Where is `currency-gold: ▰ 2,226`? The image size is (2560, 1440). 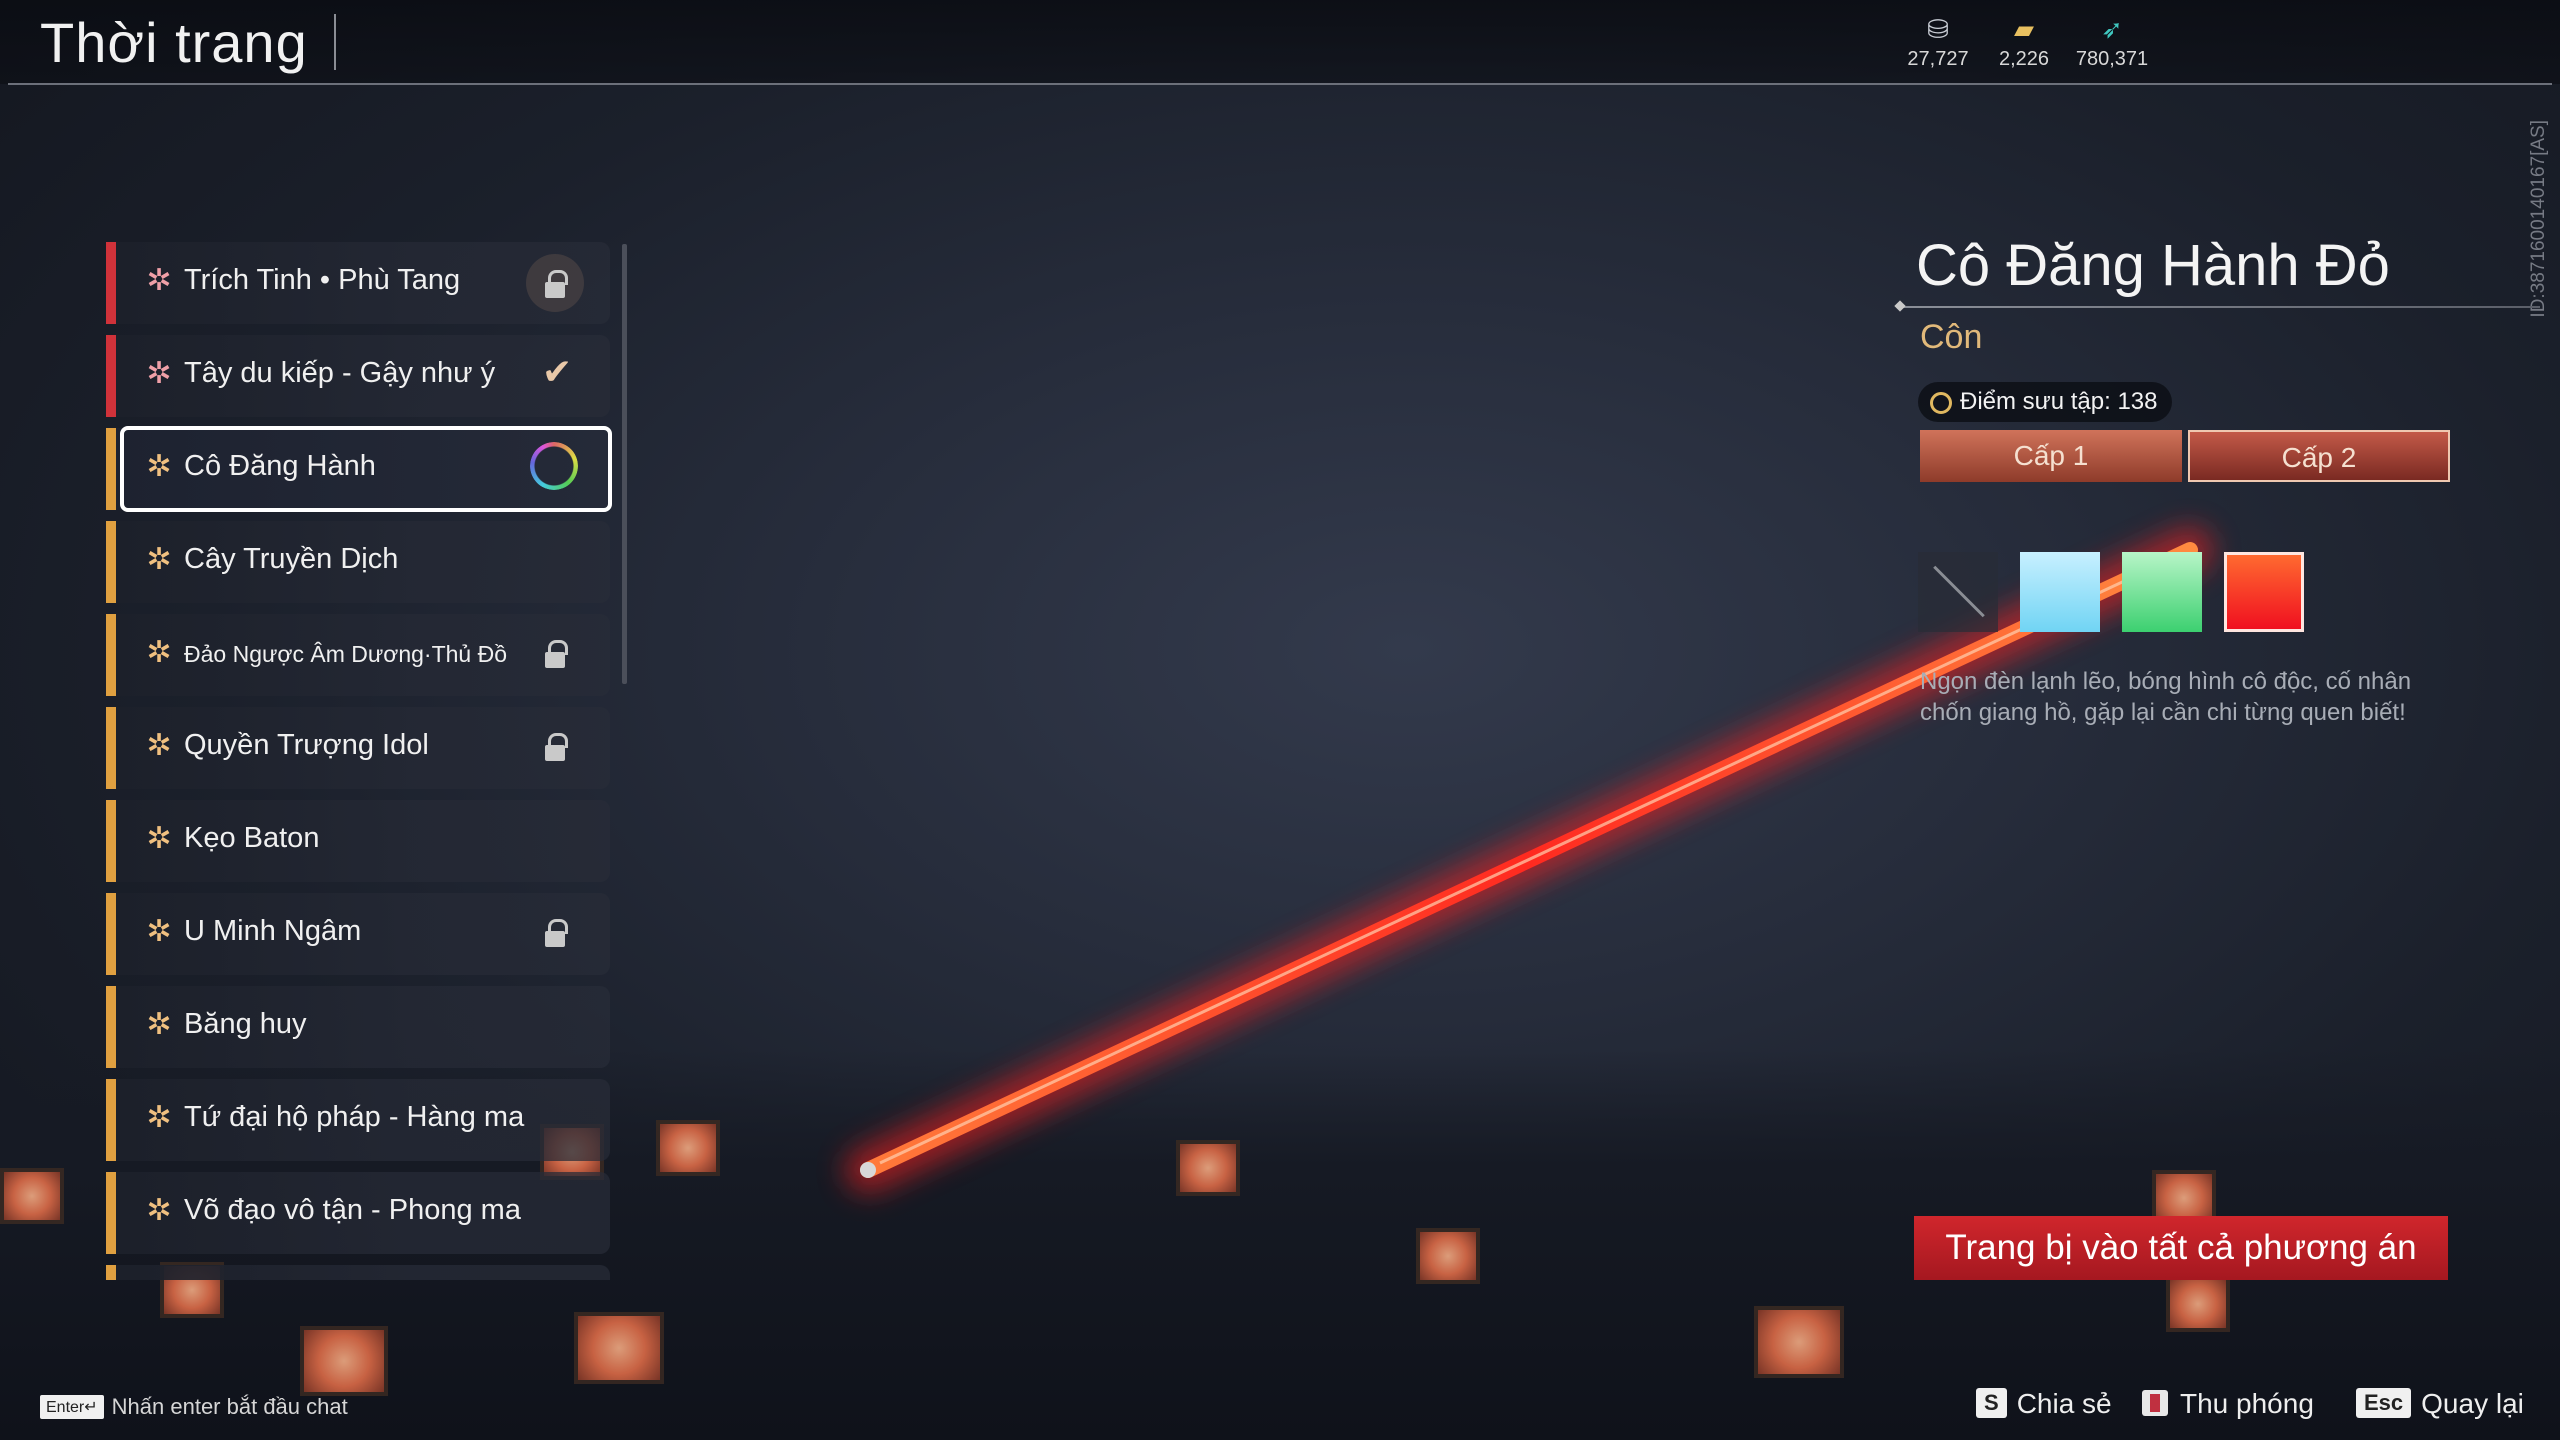
currency-gold: ▰ 2,226 is located at coordinates (2024, 42).